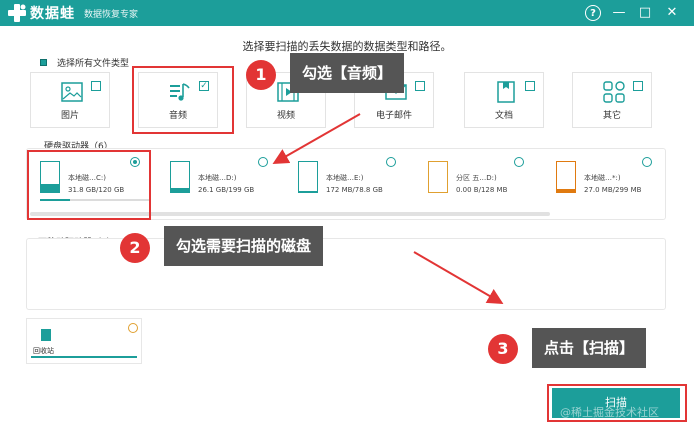 This screenshot has height=428, width=694. Describe the element at coordinates (589, 348) in the screenshot. I see `callout-3: 点击【扫描】` at that location.